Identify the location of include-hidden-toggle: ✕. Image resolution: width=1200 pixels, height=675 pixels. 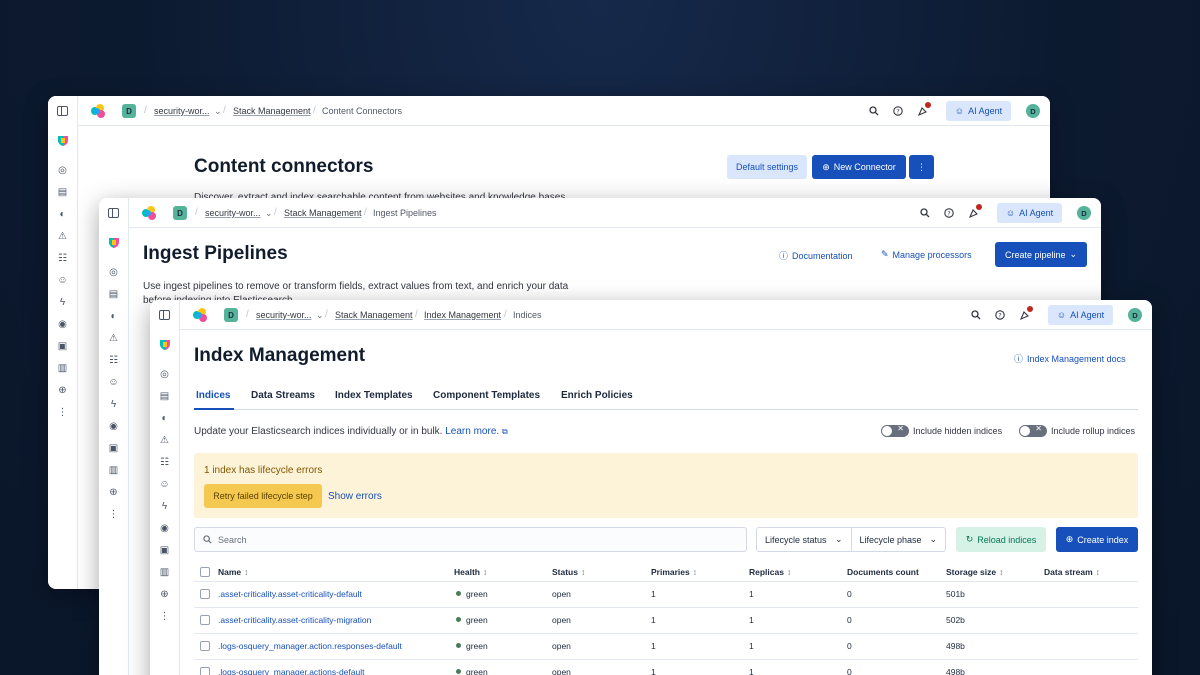
(895, 430).